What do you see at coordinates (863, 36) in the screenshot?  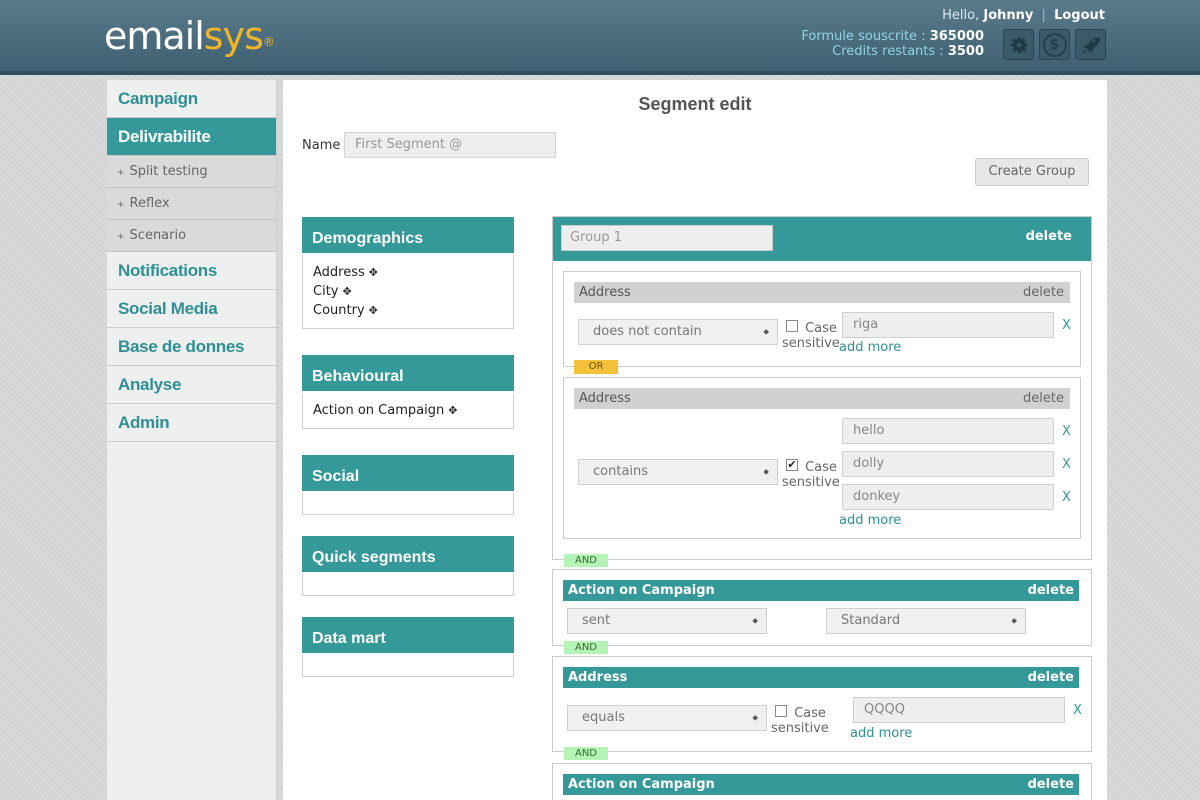 I see `formule-label: Formule souscrite :` at bounding box center [863, 36].